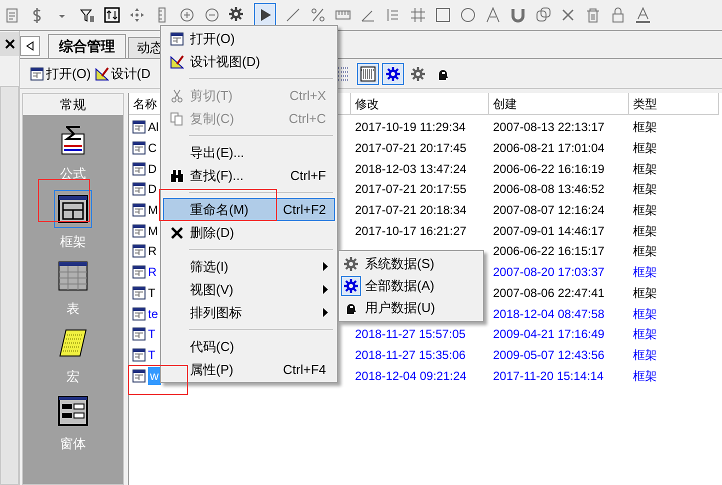 This screenshot has width=722, height=485. What do you see at coordinates (410, 231) in the screenshot?
I see `table-cell: 2017-10-17 16:21:27` at bounding box center [410, 231].